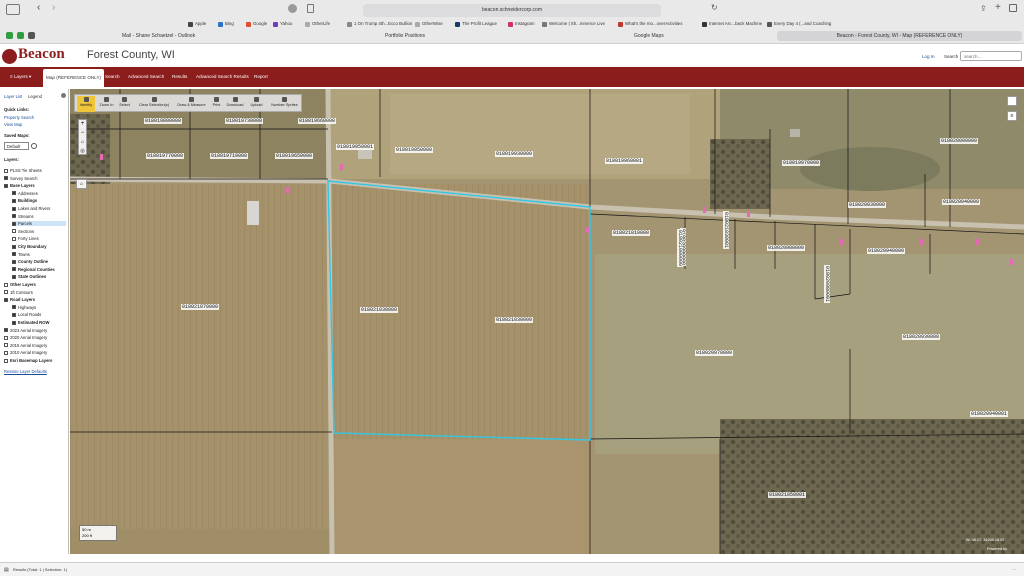  What do you see at coordinates (886, 251) in the screenshot?
I see `parcel-label: 018020940000` at bounding box center [886, 251].